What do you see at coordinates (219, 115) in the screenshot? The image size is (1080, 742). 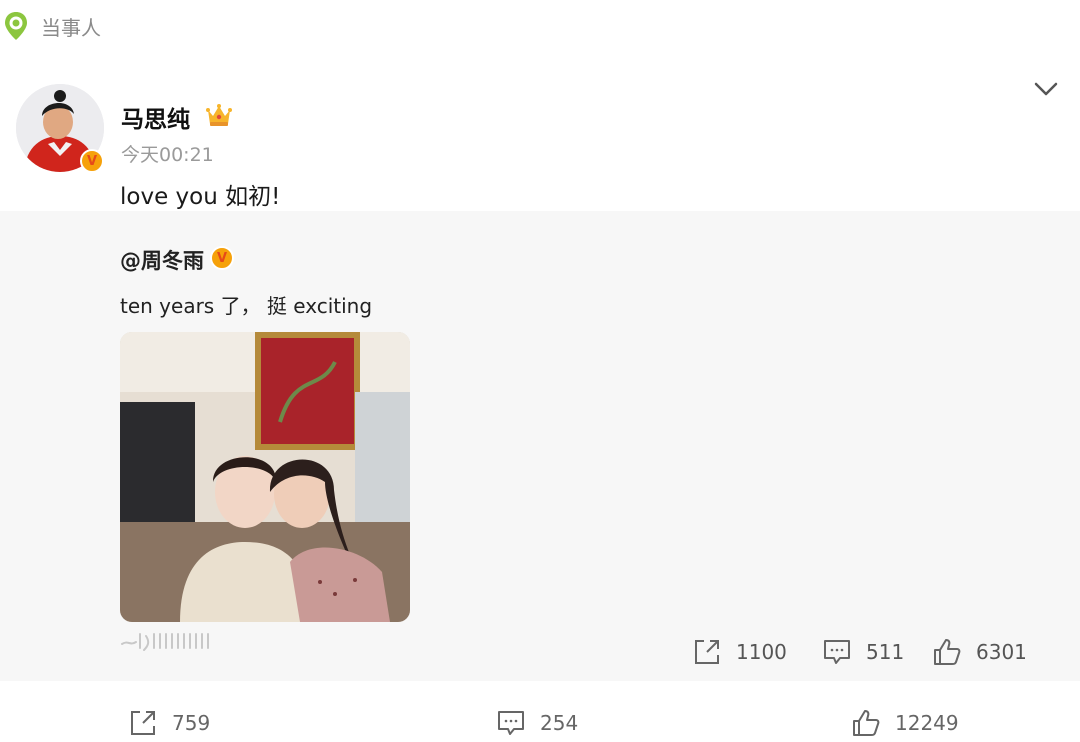 I see `crown-badge-icon` at bounding box center [219, 115].